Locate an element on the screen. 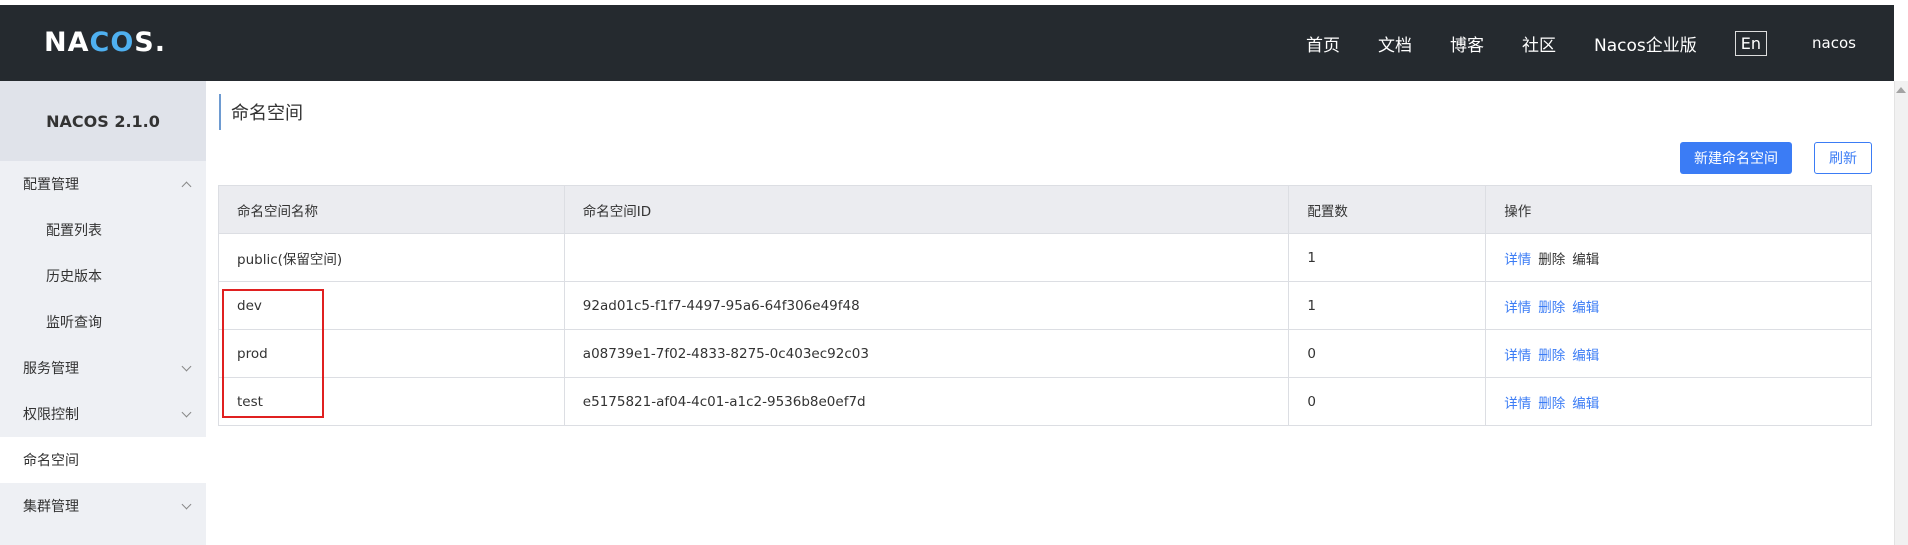  sidebar-item-listener-query: 监听查询 is located at coordinates (103, 322).